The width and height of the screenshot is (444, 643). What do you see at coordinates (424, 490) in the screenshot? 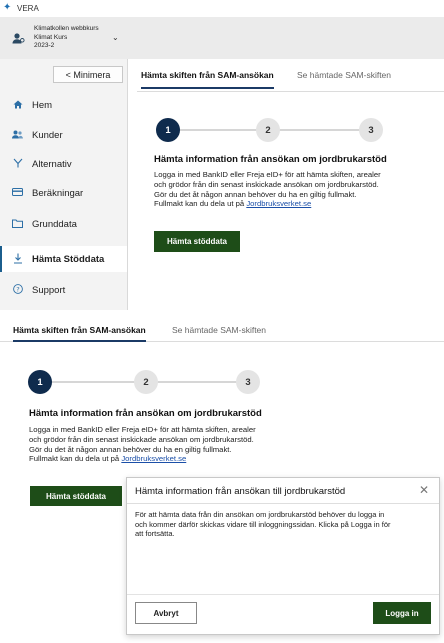
I see `close-icon: ✕` at bounding box center [424, 490].